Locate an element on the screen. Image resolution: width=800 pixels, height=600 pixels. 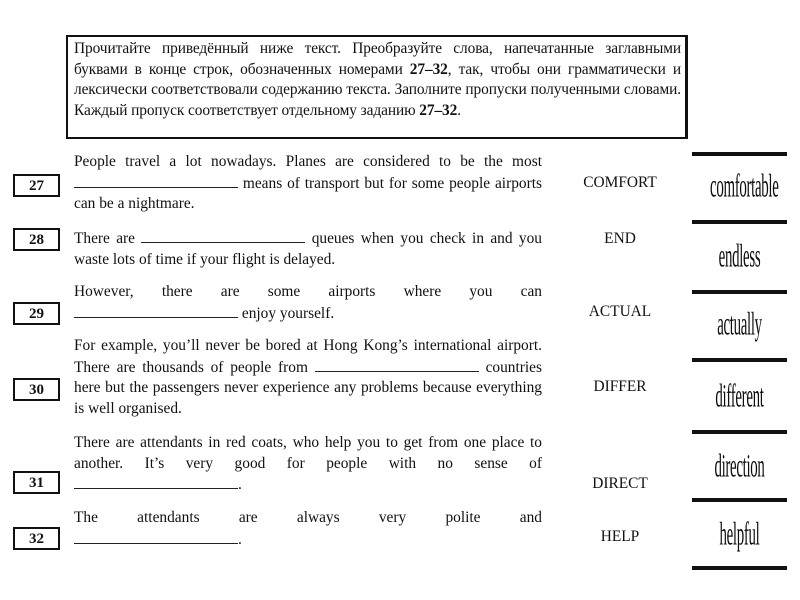
keyword: COMFORT is located at coordinates (620, 182).